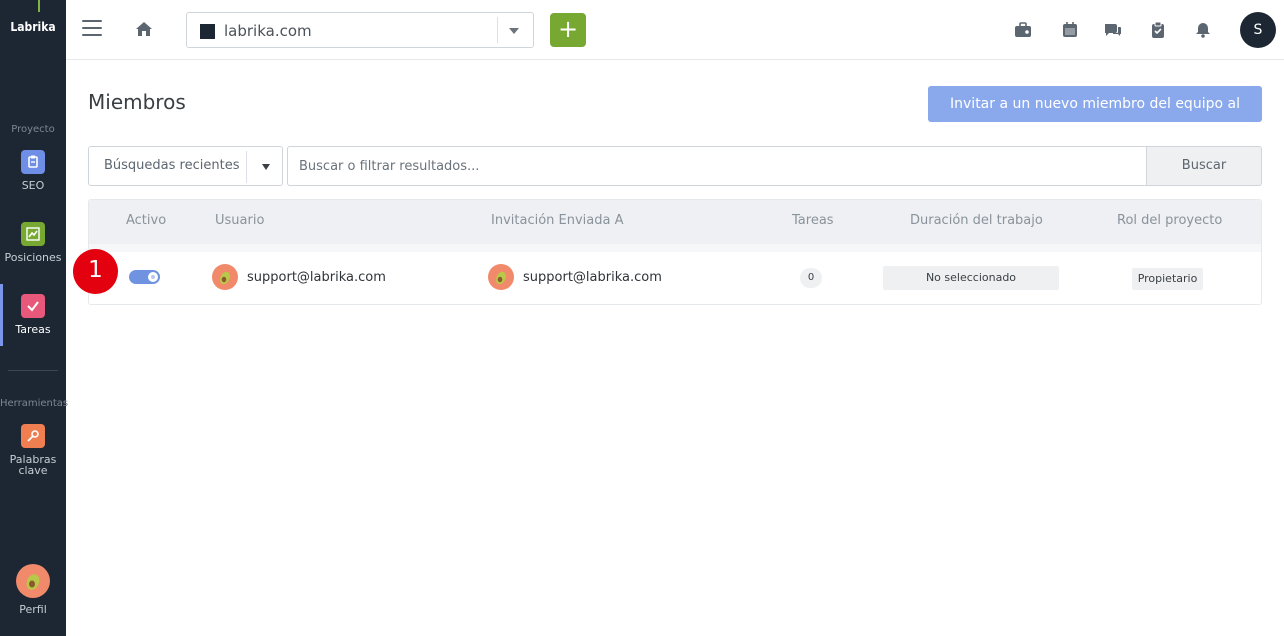 This screenshot has height=636, width=1284. I want to click on briefcase-icon, so click(1023, 30).